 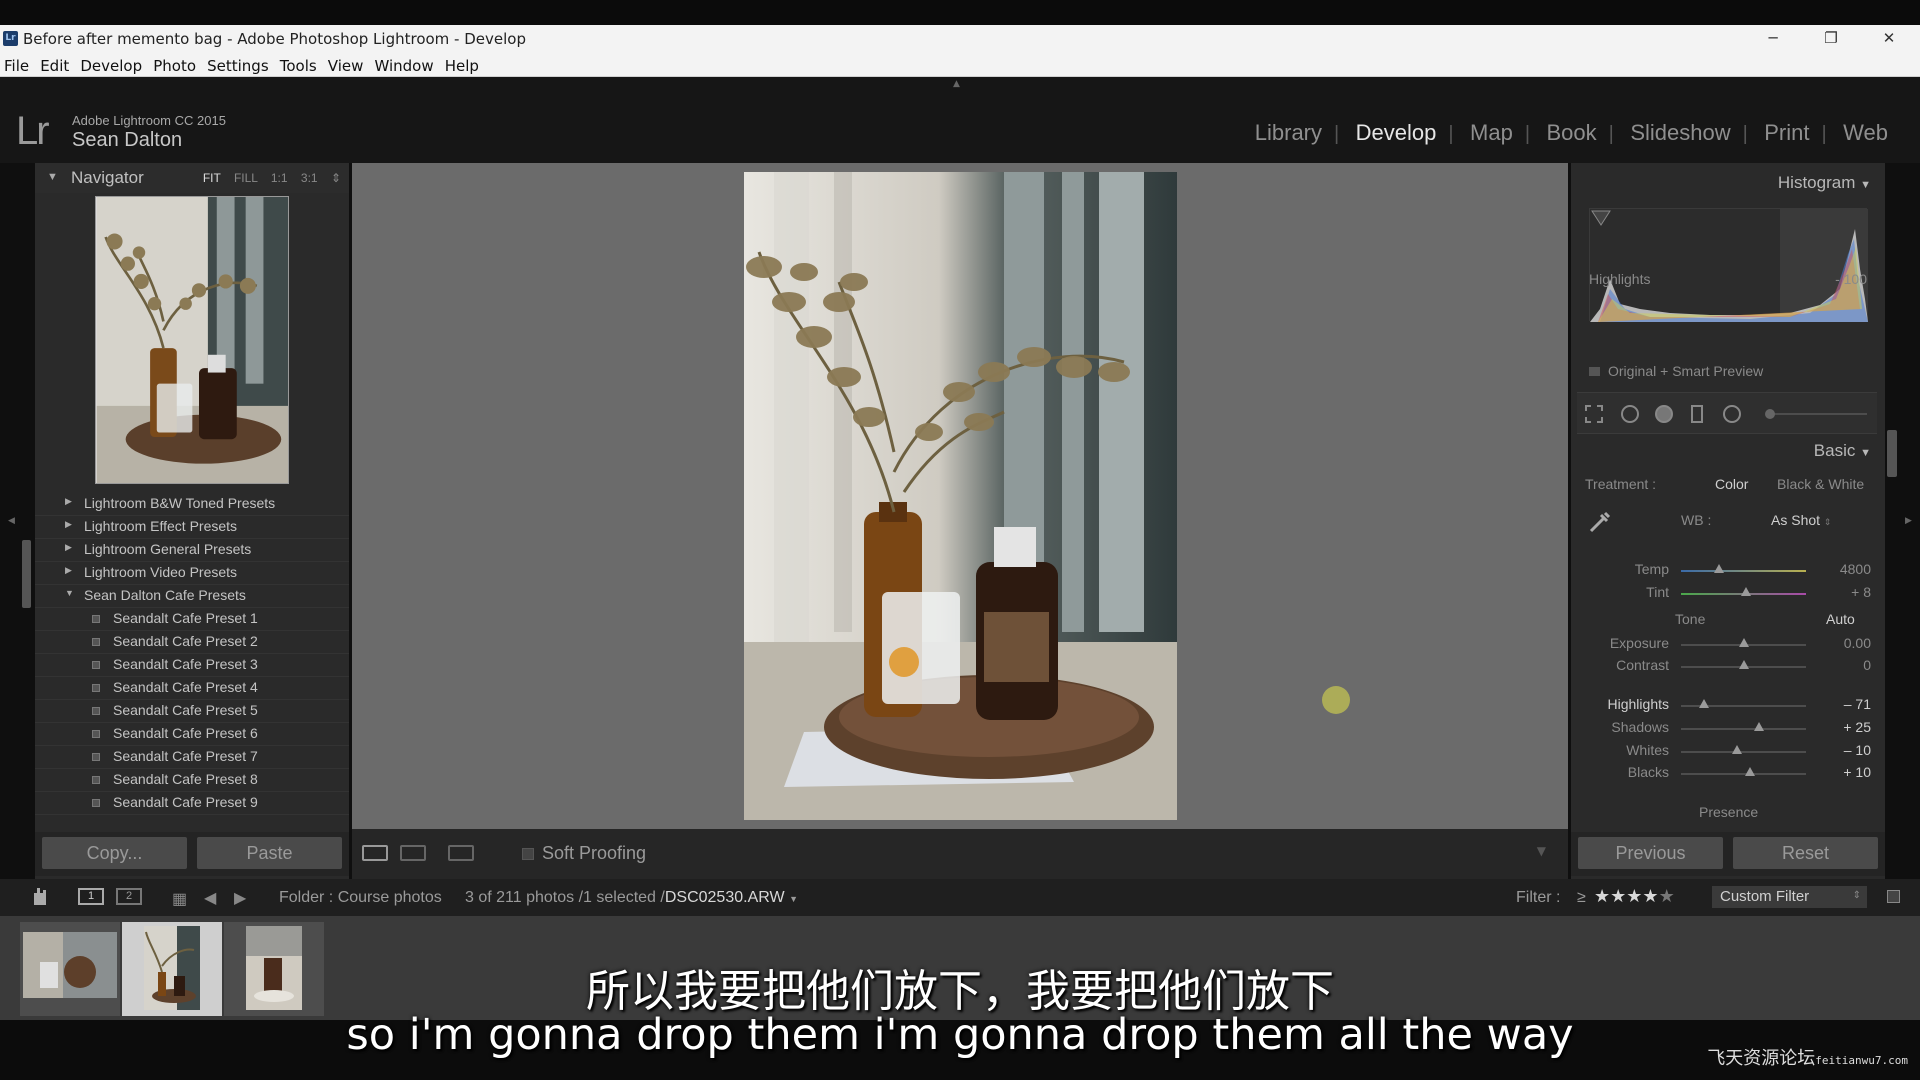 What do you see at coordinates (174, 64) in the screenshot?
I see `menu-photo: Photo` at bounding box center [174, 64].